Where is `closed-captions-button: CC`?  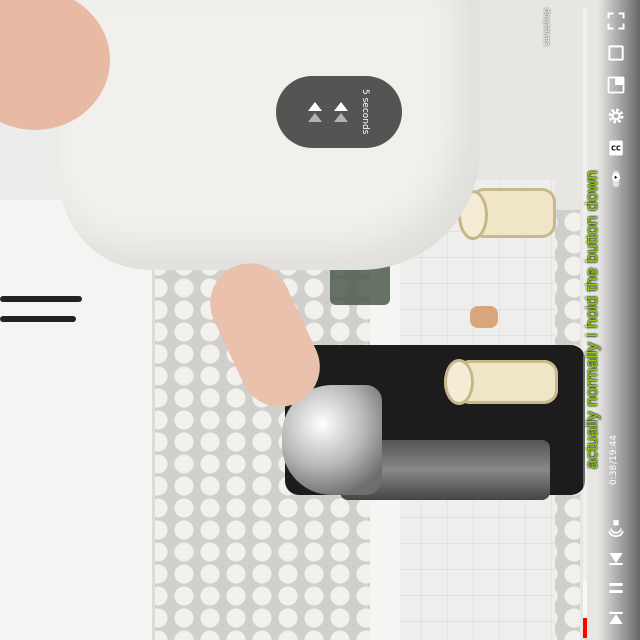
closed-captions-button: CC is located at coordinates (616, 148).